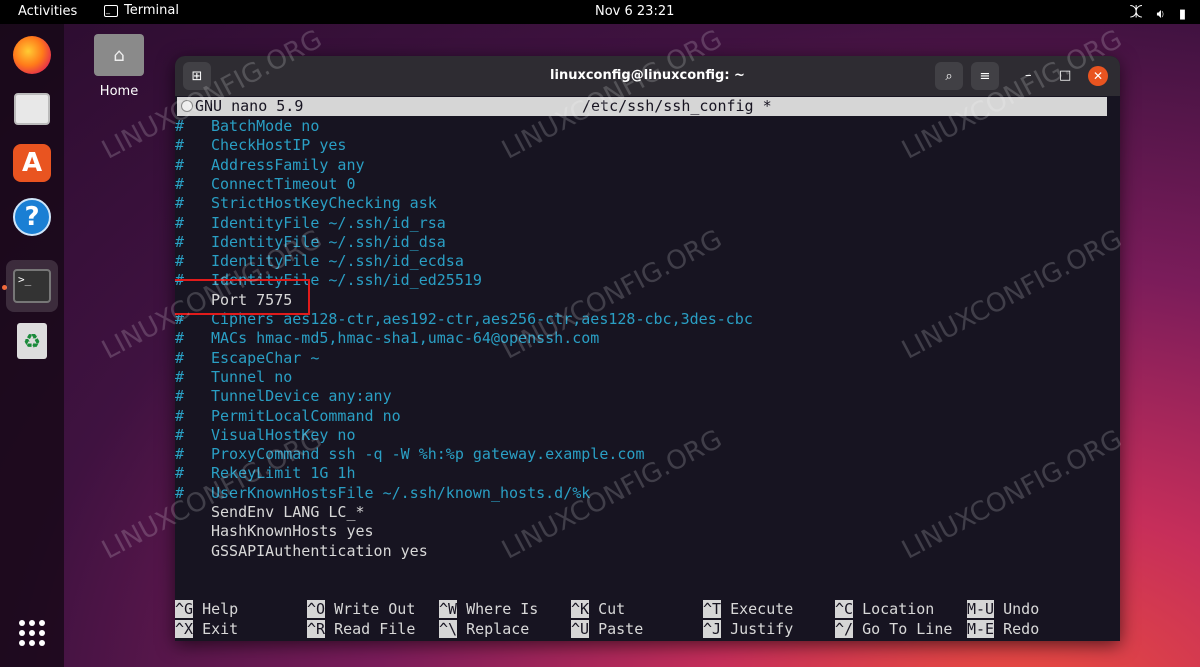 The height and width of the screenshot is (667, 1200). I want to click on shortcut-label: Redo, so click(1017, 628).